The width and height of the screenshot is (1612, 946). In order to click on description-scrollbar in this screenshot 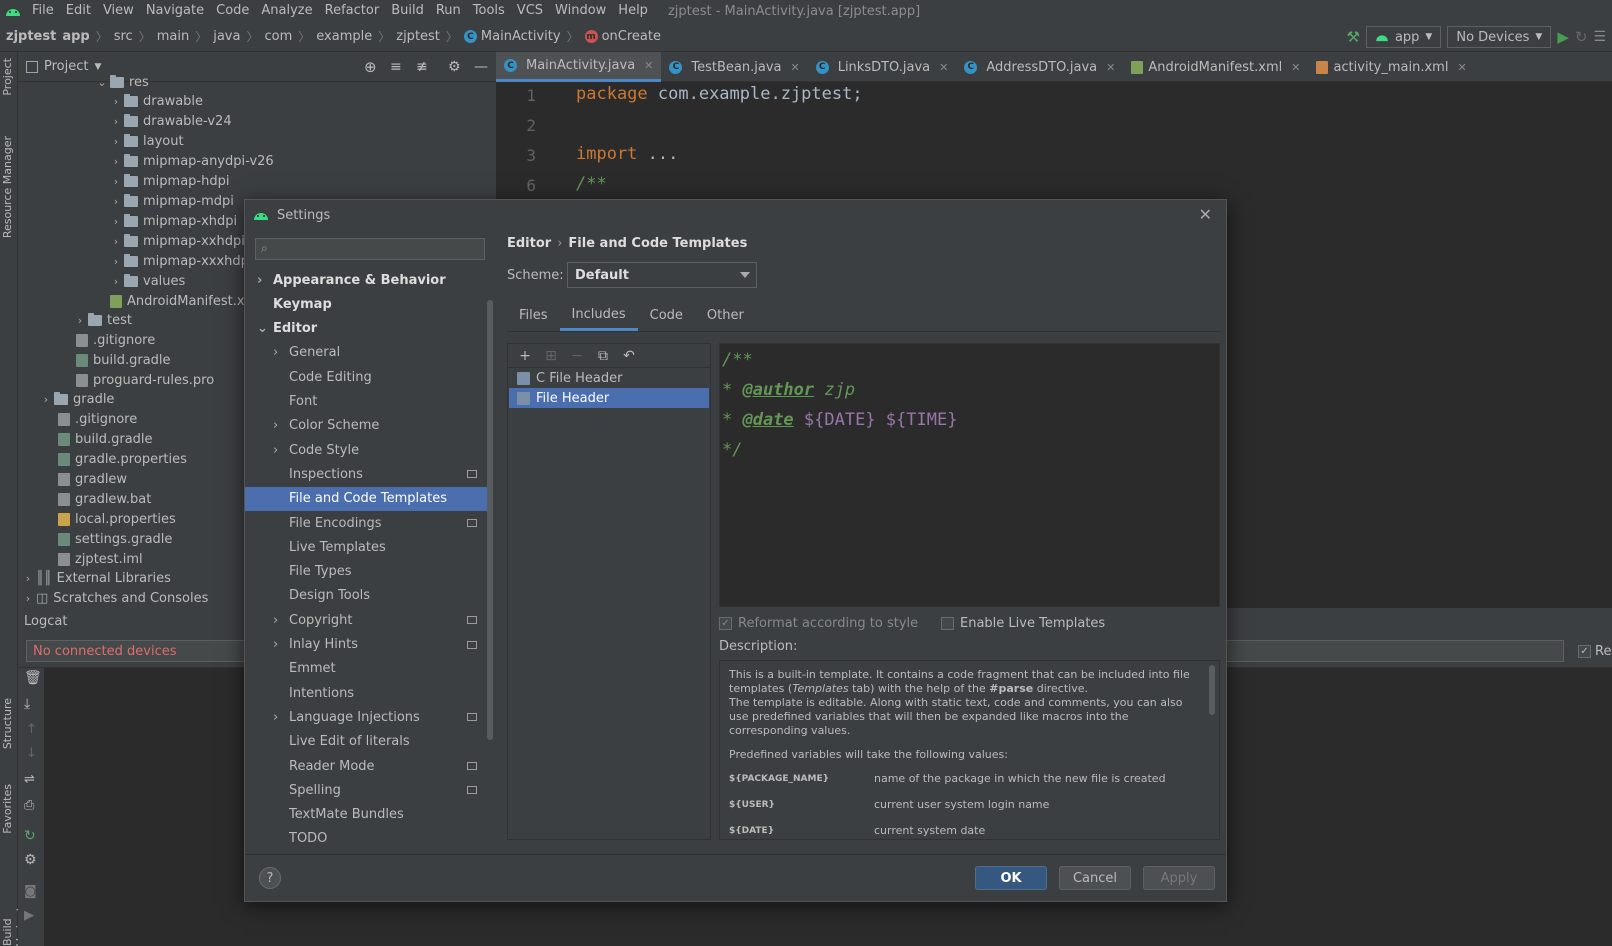, I will do `click(1212, 690)`.